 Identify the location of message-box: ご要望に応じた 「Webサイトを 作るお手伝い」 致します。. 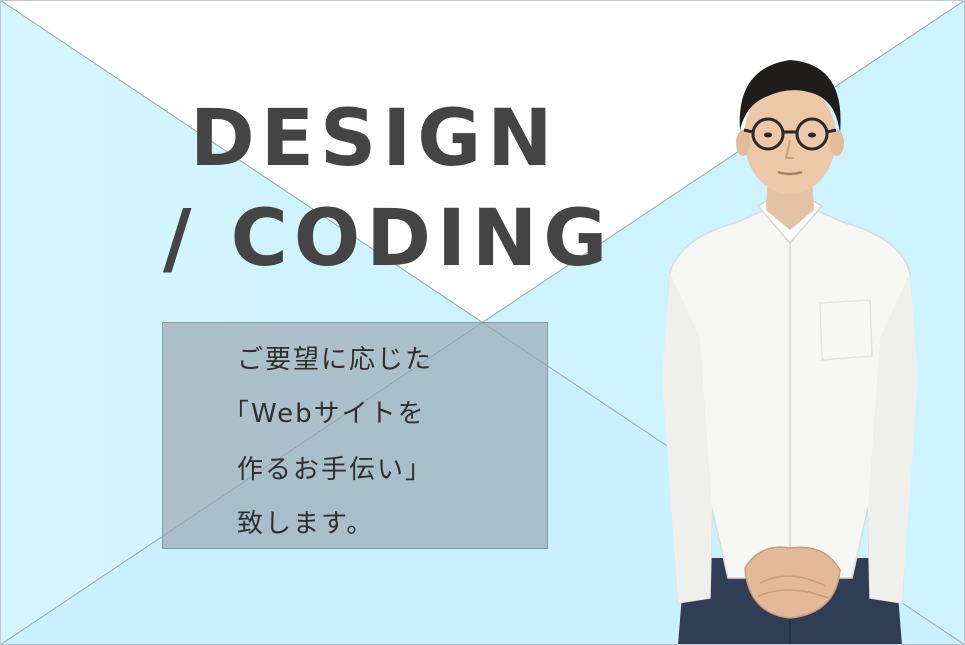
(355, 435).